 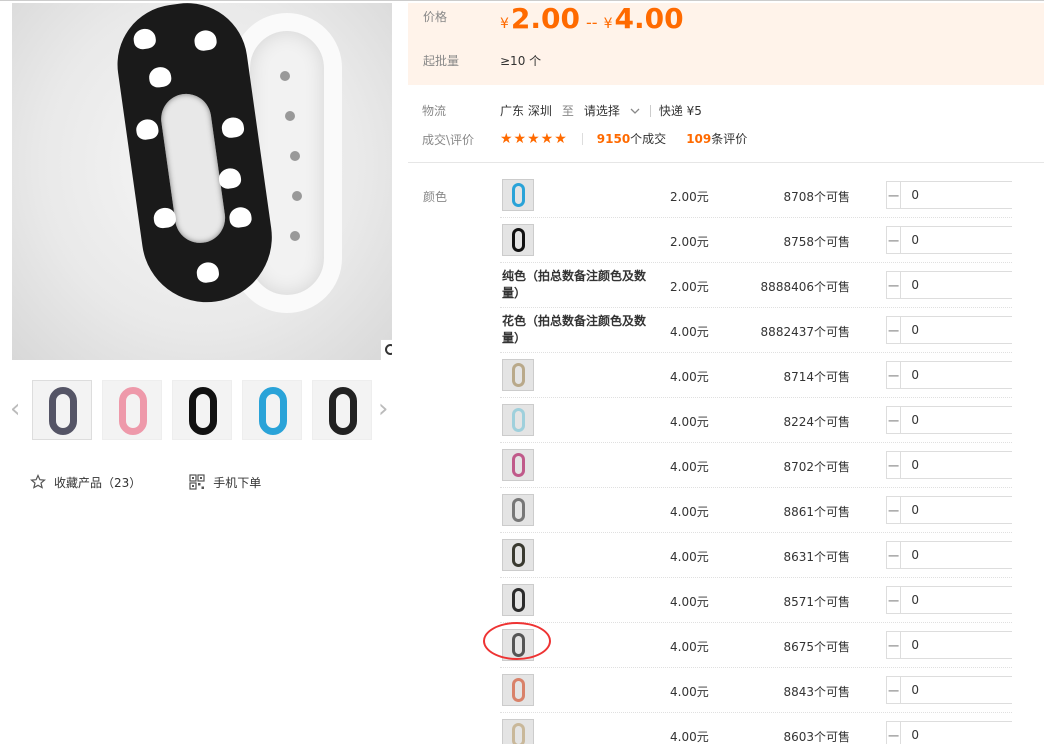 What do you see at coordinates (521, 61) in the screenshot?
I see `moq-value: ≥10 个` at bounding box center [521, 61].